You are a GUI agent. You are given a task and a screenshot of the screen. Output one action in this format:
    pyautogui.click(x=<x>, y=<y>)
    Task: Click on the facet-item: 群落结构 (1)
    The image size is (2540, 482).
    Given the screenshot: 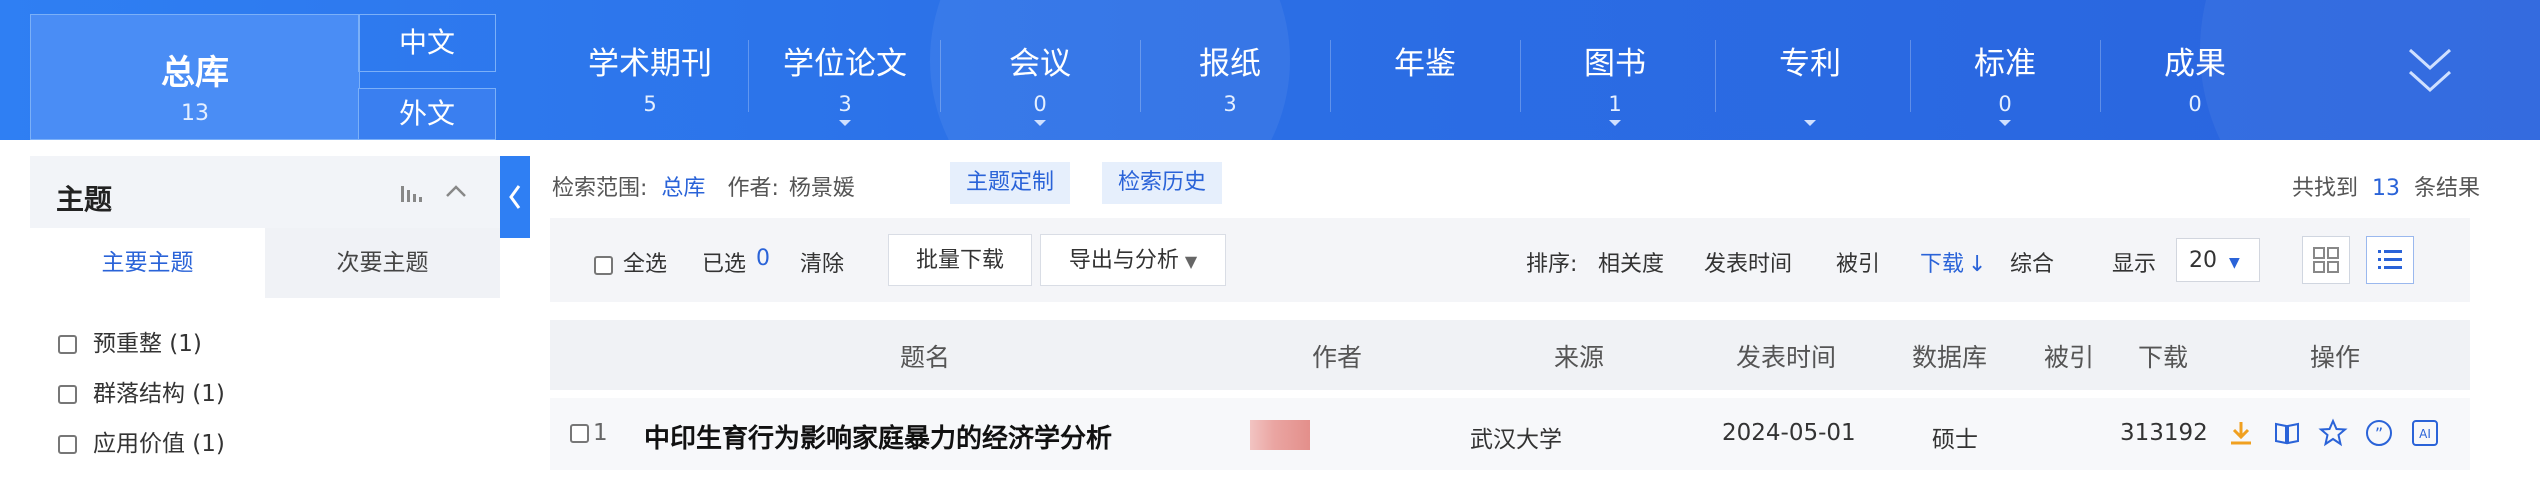 What is the action you would take?
    pyautogui.click(x=141, y=391)
    